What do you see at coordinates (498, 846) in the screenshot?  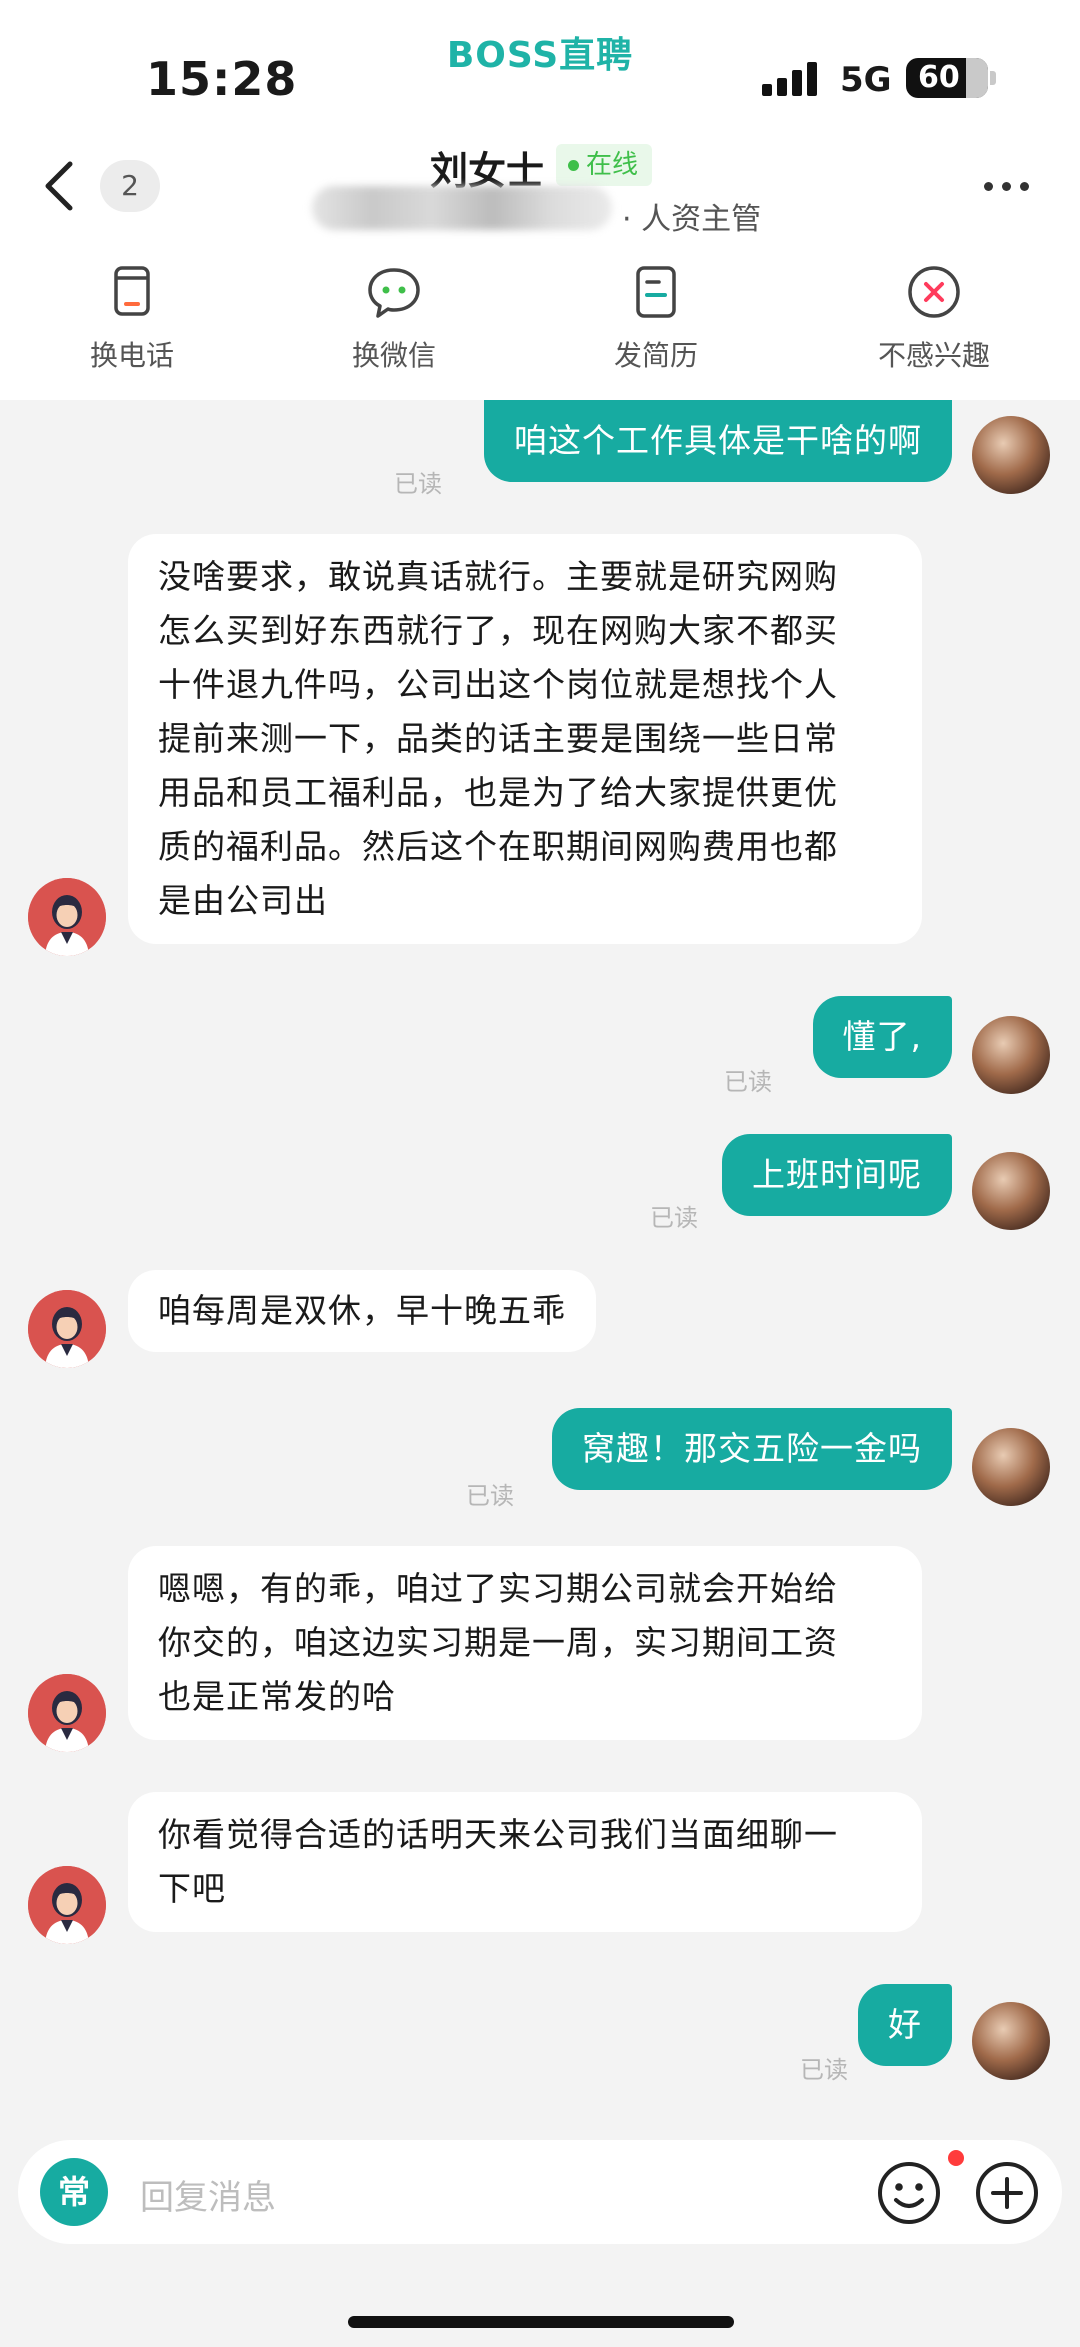 I see `message-line: 质的福利品。然后这个在职期间网购费用也都` at bounding box center [498, 846].